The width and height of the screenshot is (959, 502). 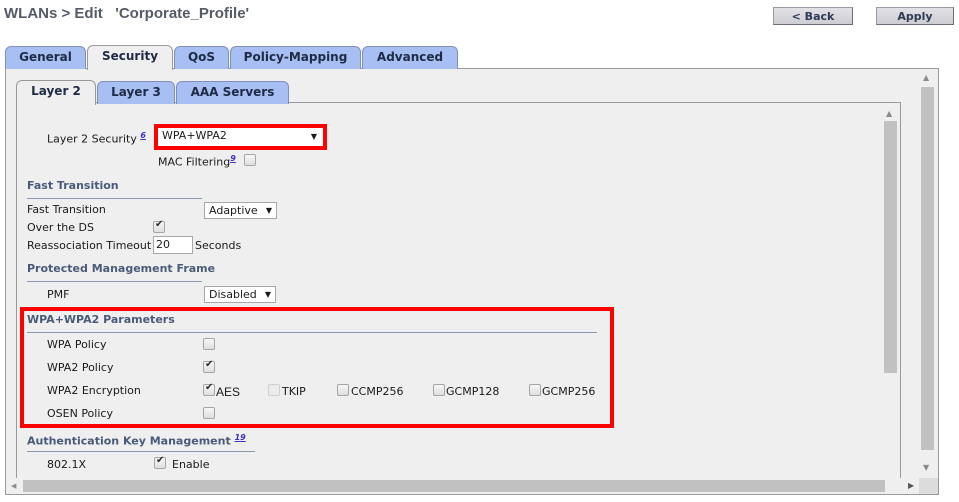 I want to click on tab-layer3: Layer 3, so click(x=136, y=92).